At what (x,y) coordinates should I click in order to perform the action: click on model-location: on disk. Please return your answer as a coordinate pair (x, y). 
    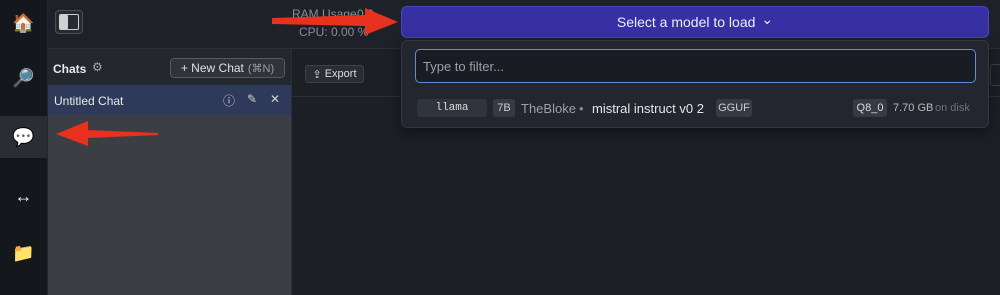
    Looking at the image, I should click on (952, 108).